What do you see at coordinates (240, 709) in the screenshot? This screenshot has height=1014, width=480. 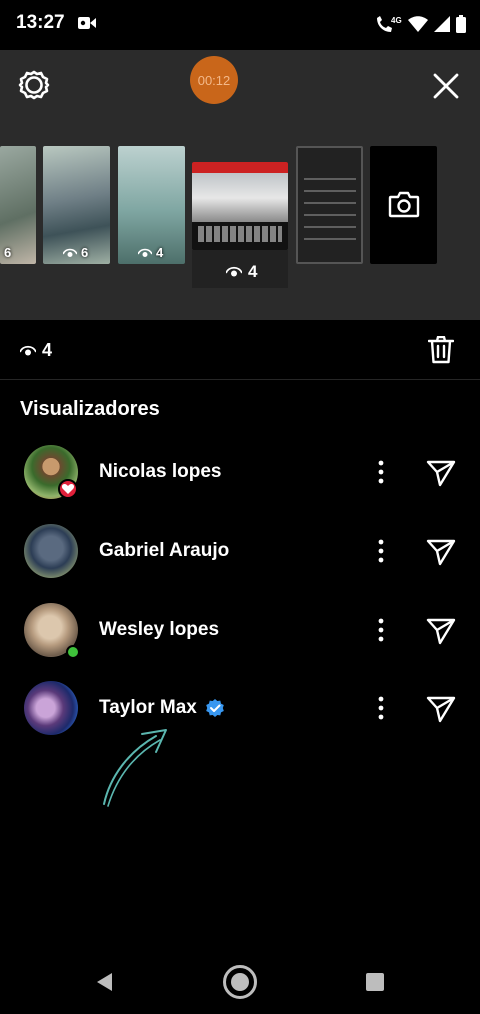 I see `viewer-row: Taylor Max` at bounding box center [240, 709].